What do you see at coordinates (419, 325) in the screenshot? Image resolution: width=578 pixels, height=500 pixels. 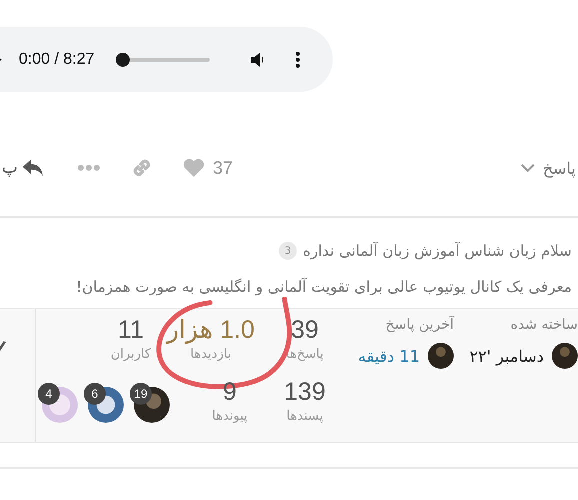 I see `last-reply-label: آخرین پاسخ` at bounding box center [419, 325].